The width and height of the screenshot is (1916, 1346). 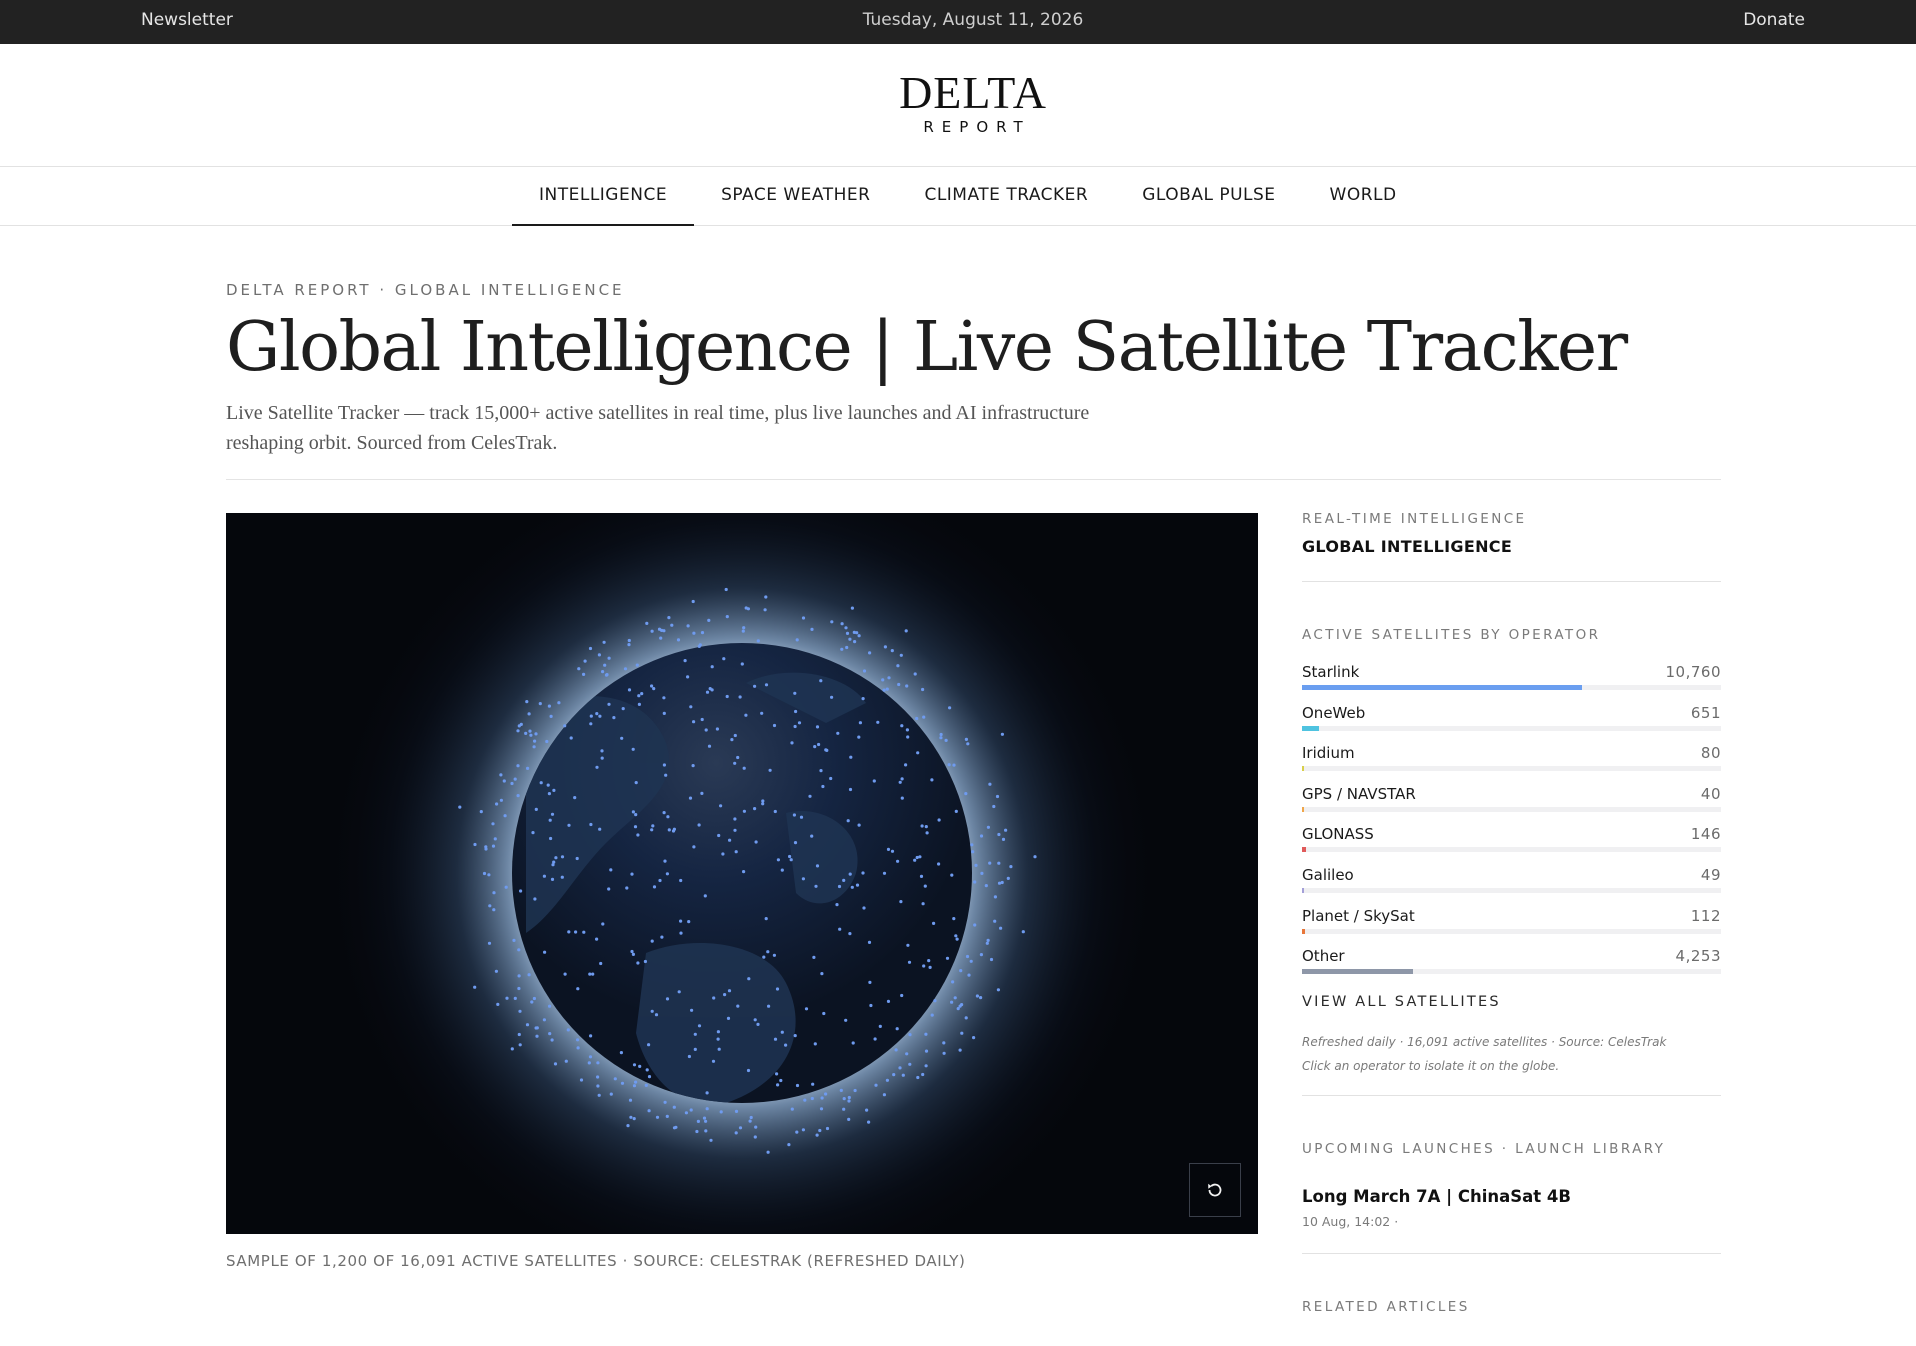 I want to click on nav-global-pulse: GLOBAL PULSE, so click(x=1208, y=196).